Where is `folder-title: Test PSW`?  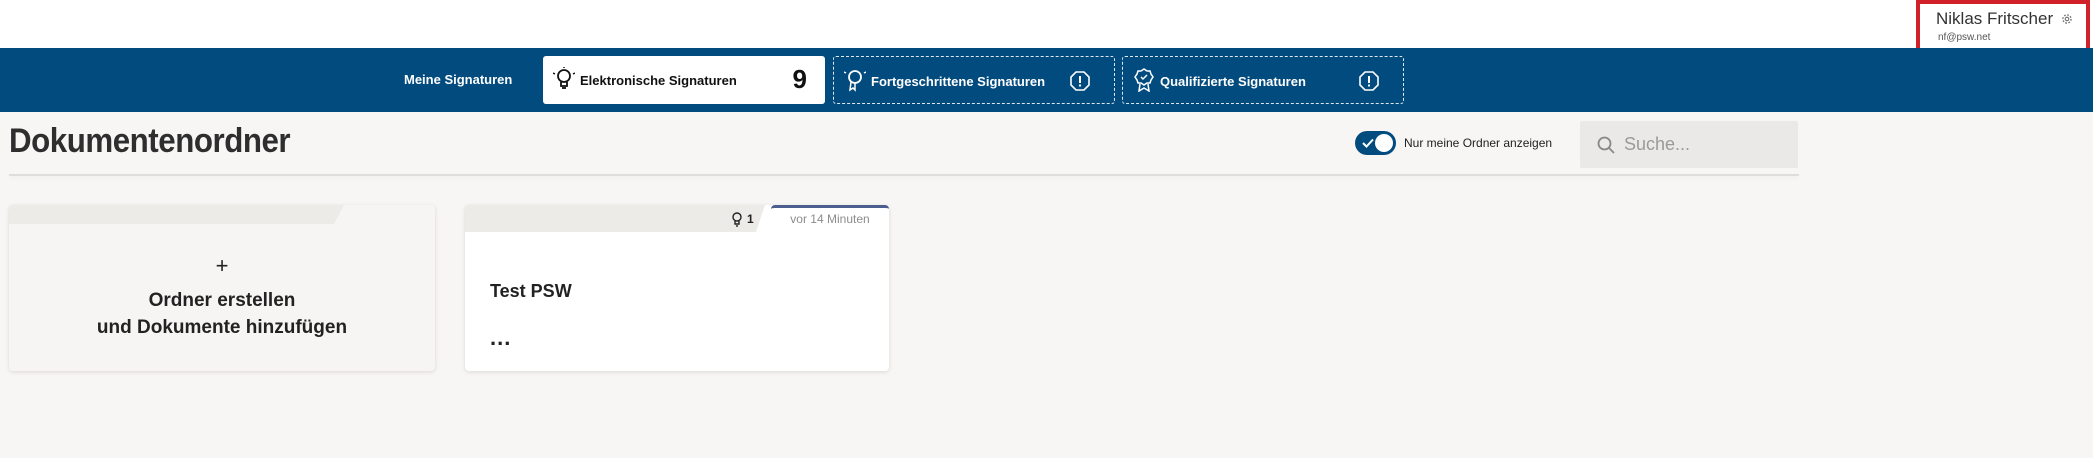
folder-title: Test PSW is located at coordinates (531, 291).